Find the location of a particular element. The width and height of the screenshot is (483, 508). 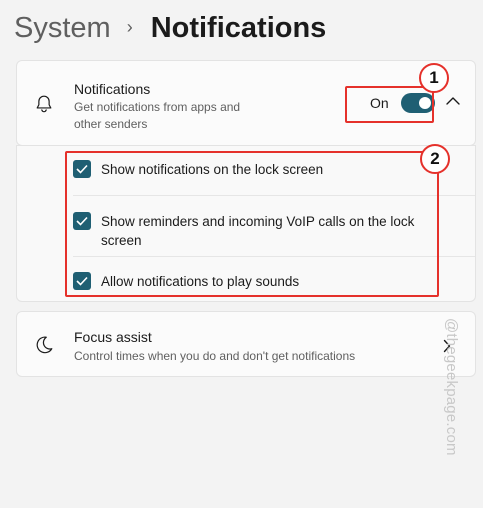

notifications-description-line2: other senders is located at coordinates (111, 124).